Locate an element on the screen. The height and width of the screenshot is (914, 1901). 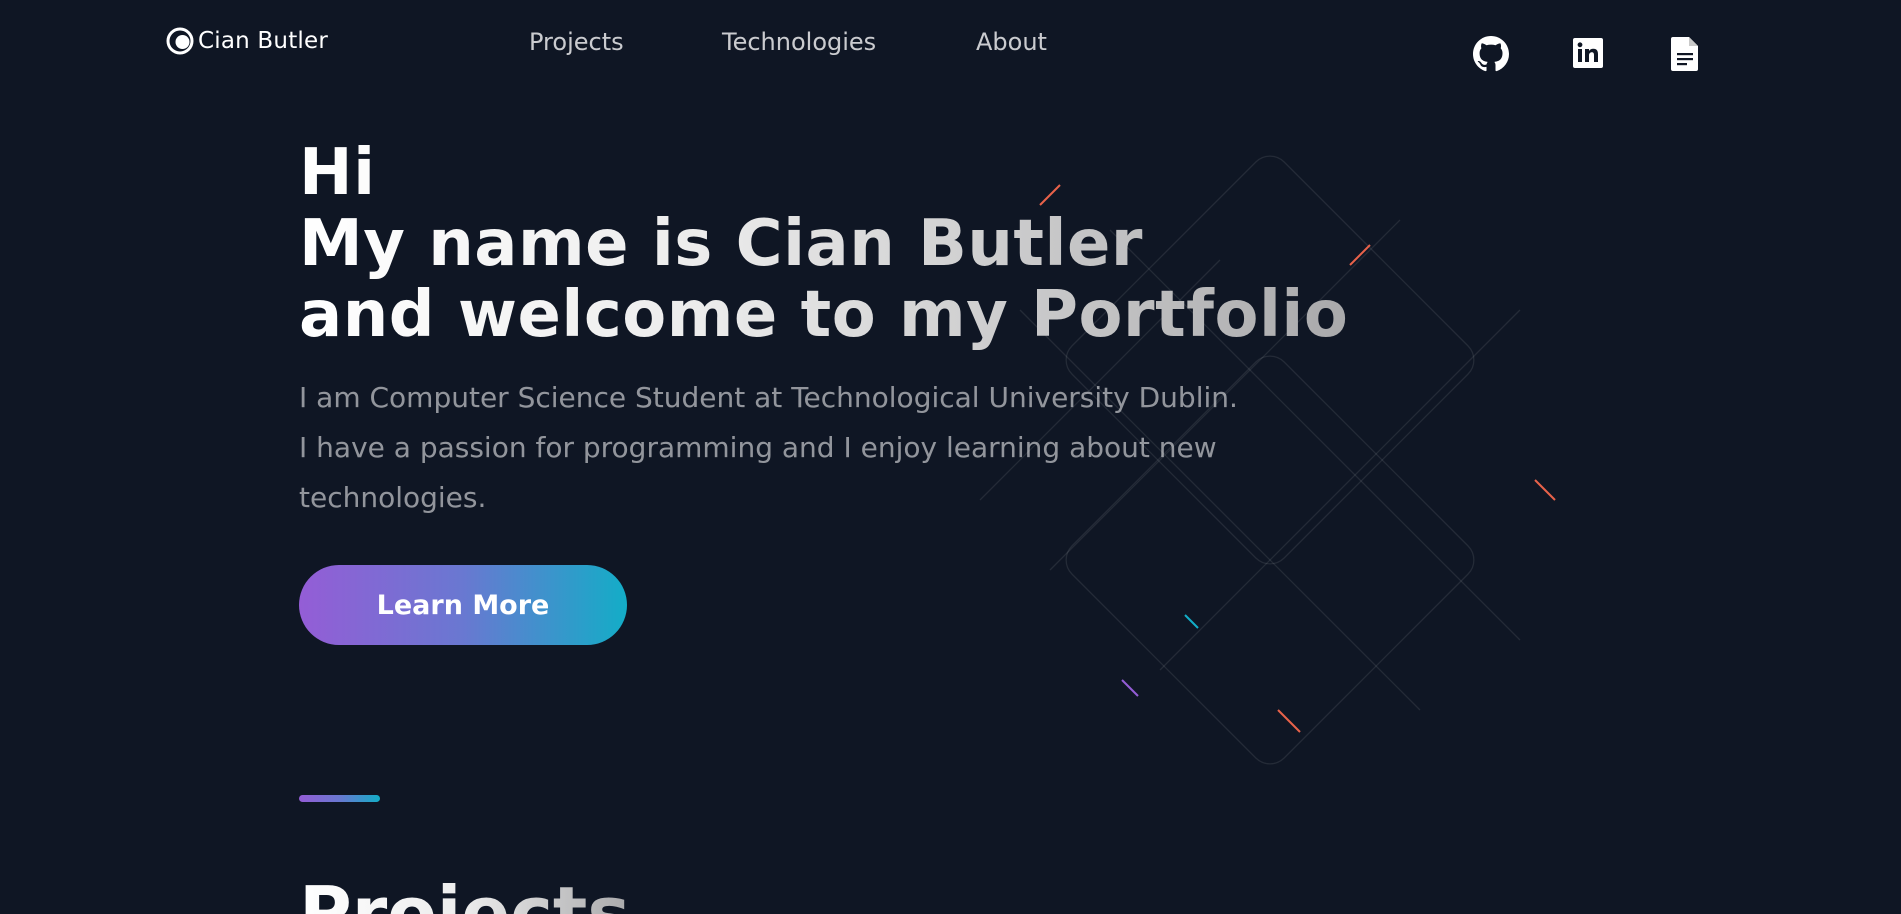
hero-title-line: and welcome to my Portfolio is located at coordinates (824, 315).